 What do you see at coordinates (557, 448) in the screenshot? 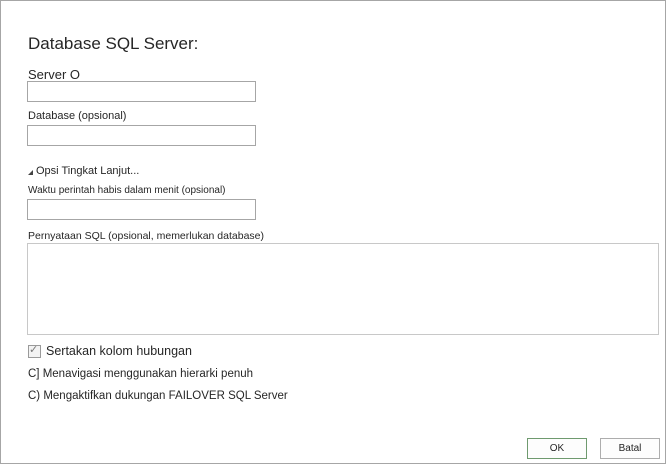
I see `ok-button: OK` at bounding box center [557, 448].